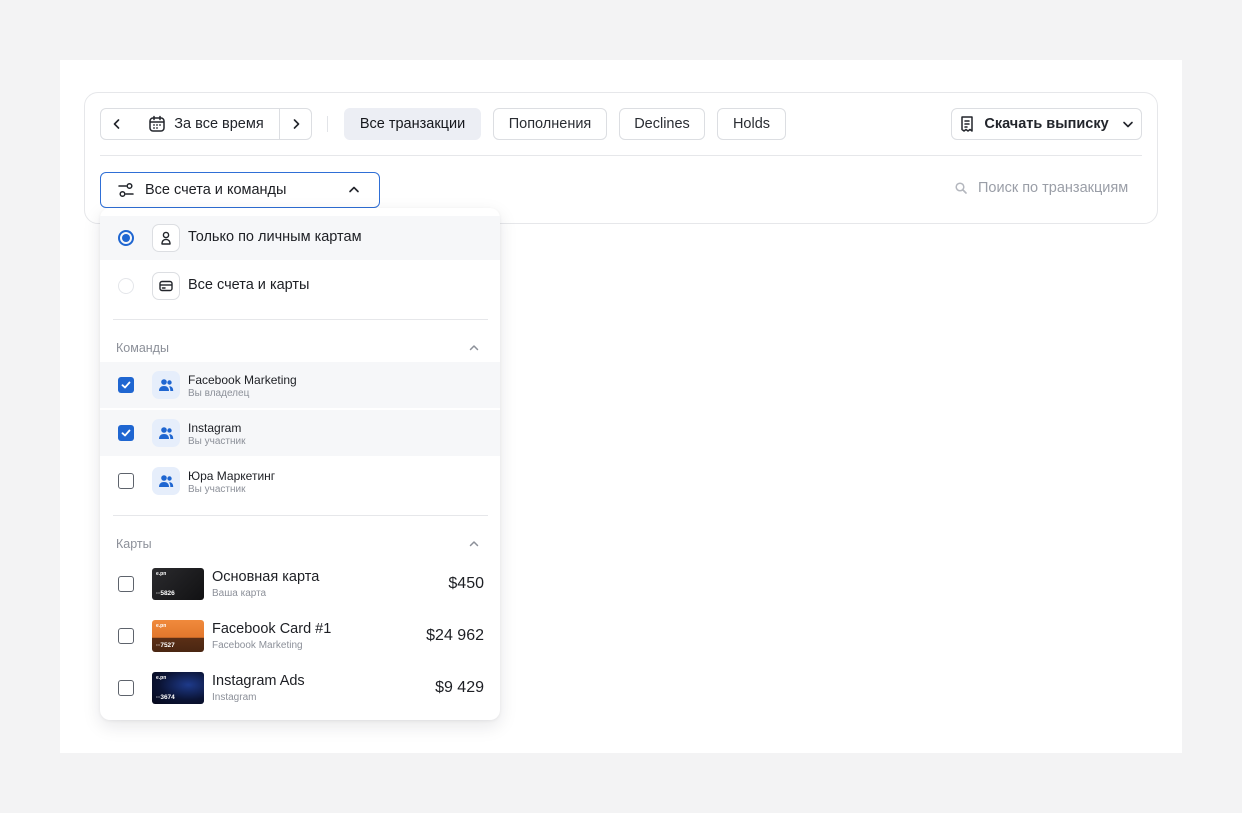 This screenshot has height=813, width=1242. What do you see at coordinates (621, 155) in the screenshot?
I see `toolbar-divider-line` at bounding box center [621, 155].